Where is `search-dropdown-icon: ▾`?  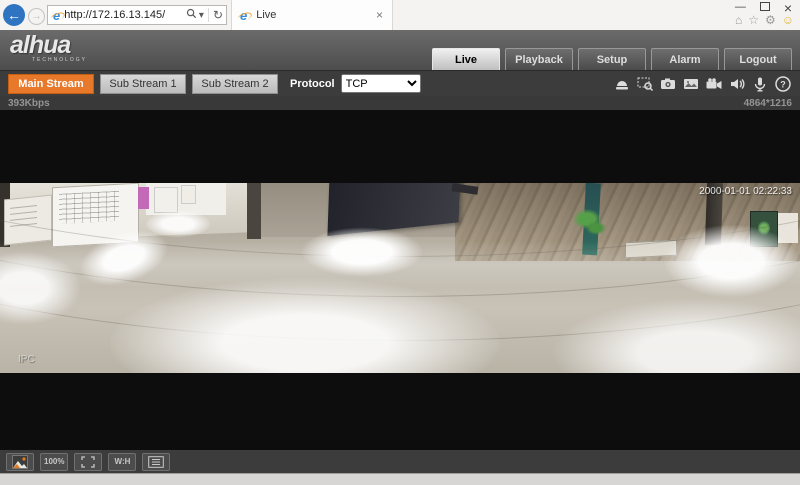
search-dropdown-icon: ▾ is located at coordinates (201, 15).